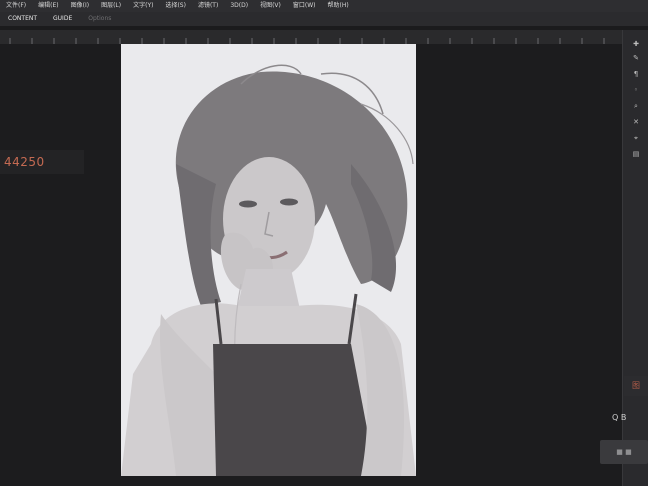 The height and width of the screenshot is (486, 648). What do you see at coordinates (175, 6) in the screenshot?
I see `menu-item-select: 选择(S)` at bounding box center [175, 6].